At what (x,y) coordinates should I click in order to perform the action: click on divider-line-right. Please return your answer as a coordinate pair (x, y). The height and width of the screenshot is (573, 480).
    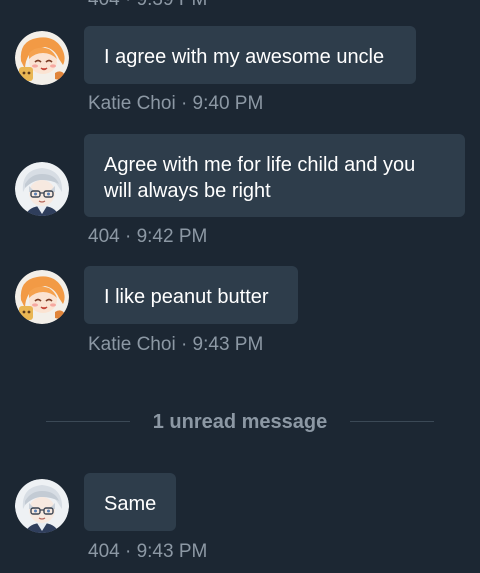
    Looking at the image, I should click on (392, 421).